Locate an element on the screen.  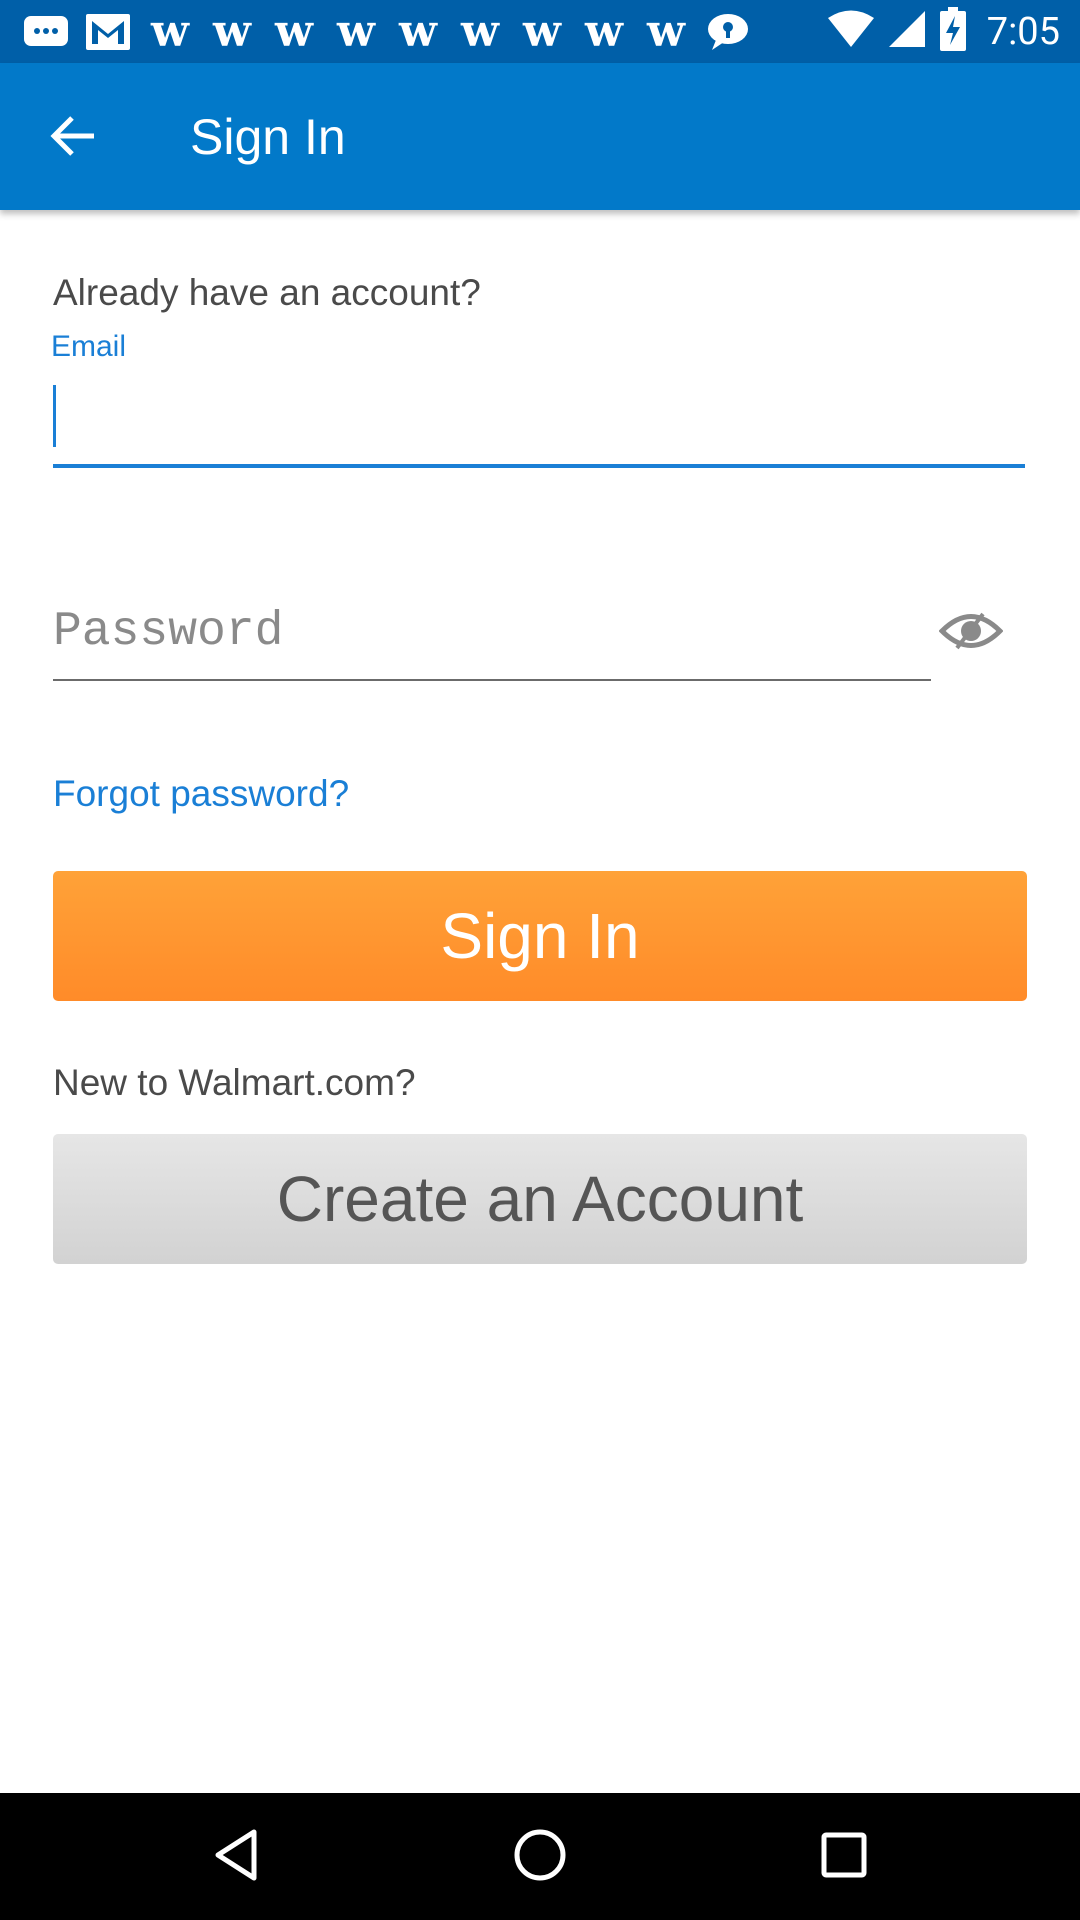
eye-icon is located at coordinates (971, 633).